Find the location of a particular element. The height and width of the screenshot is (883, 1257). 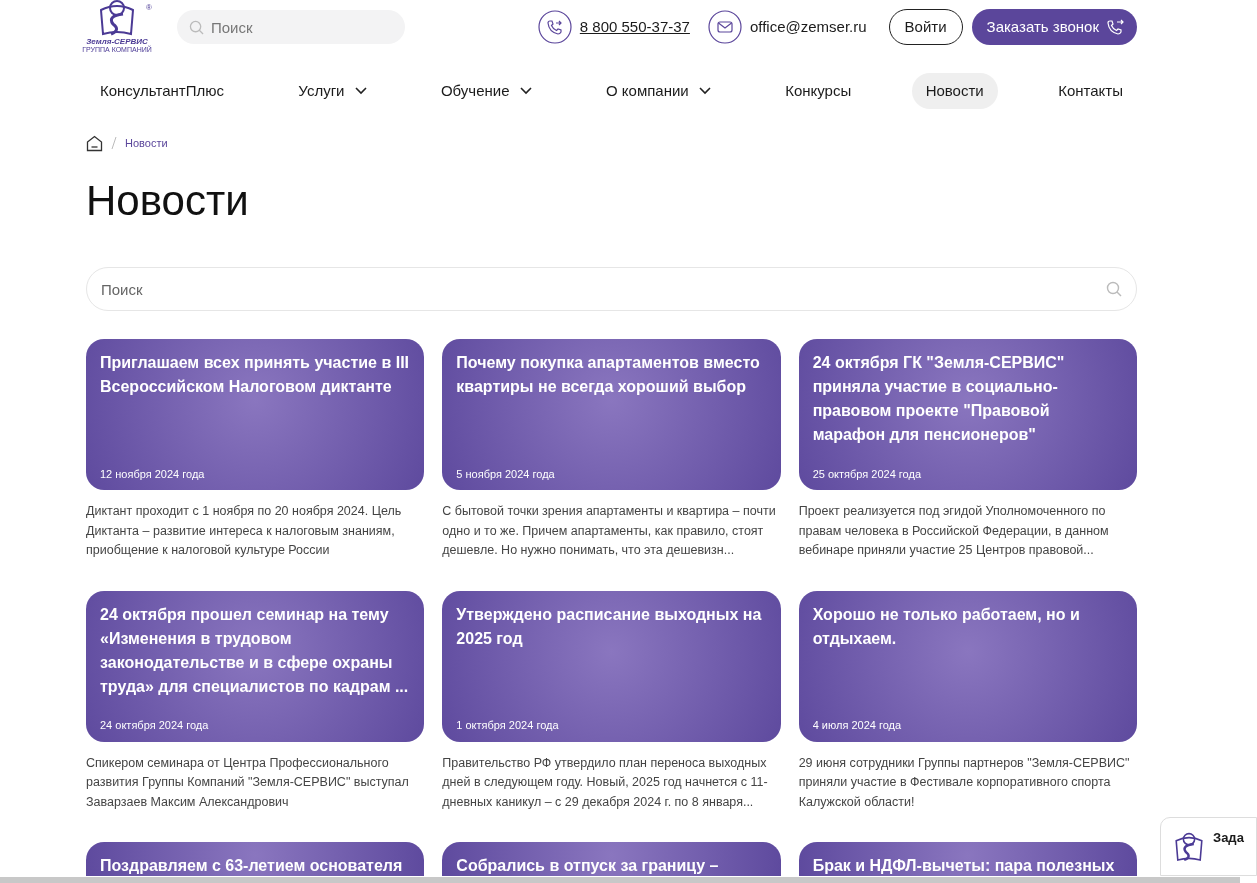

news-summary: Диктант проходит с 1 ноября по 20 ноября 2024. Цель Диктанта – развитие интереса к налоговым знаниям, приобщение к налоговой культуре России is located at coordinates (244, 531).